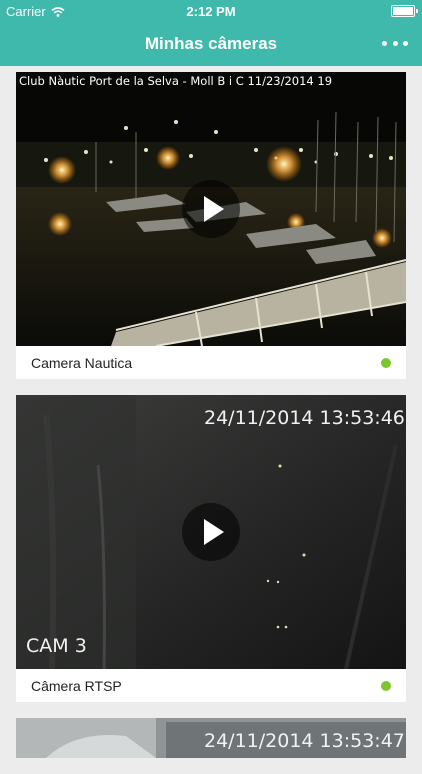  I want to click on battery-icon, so click(404, 11).